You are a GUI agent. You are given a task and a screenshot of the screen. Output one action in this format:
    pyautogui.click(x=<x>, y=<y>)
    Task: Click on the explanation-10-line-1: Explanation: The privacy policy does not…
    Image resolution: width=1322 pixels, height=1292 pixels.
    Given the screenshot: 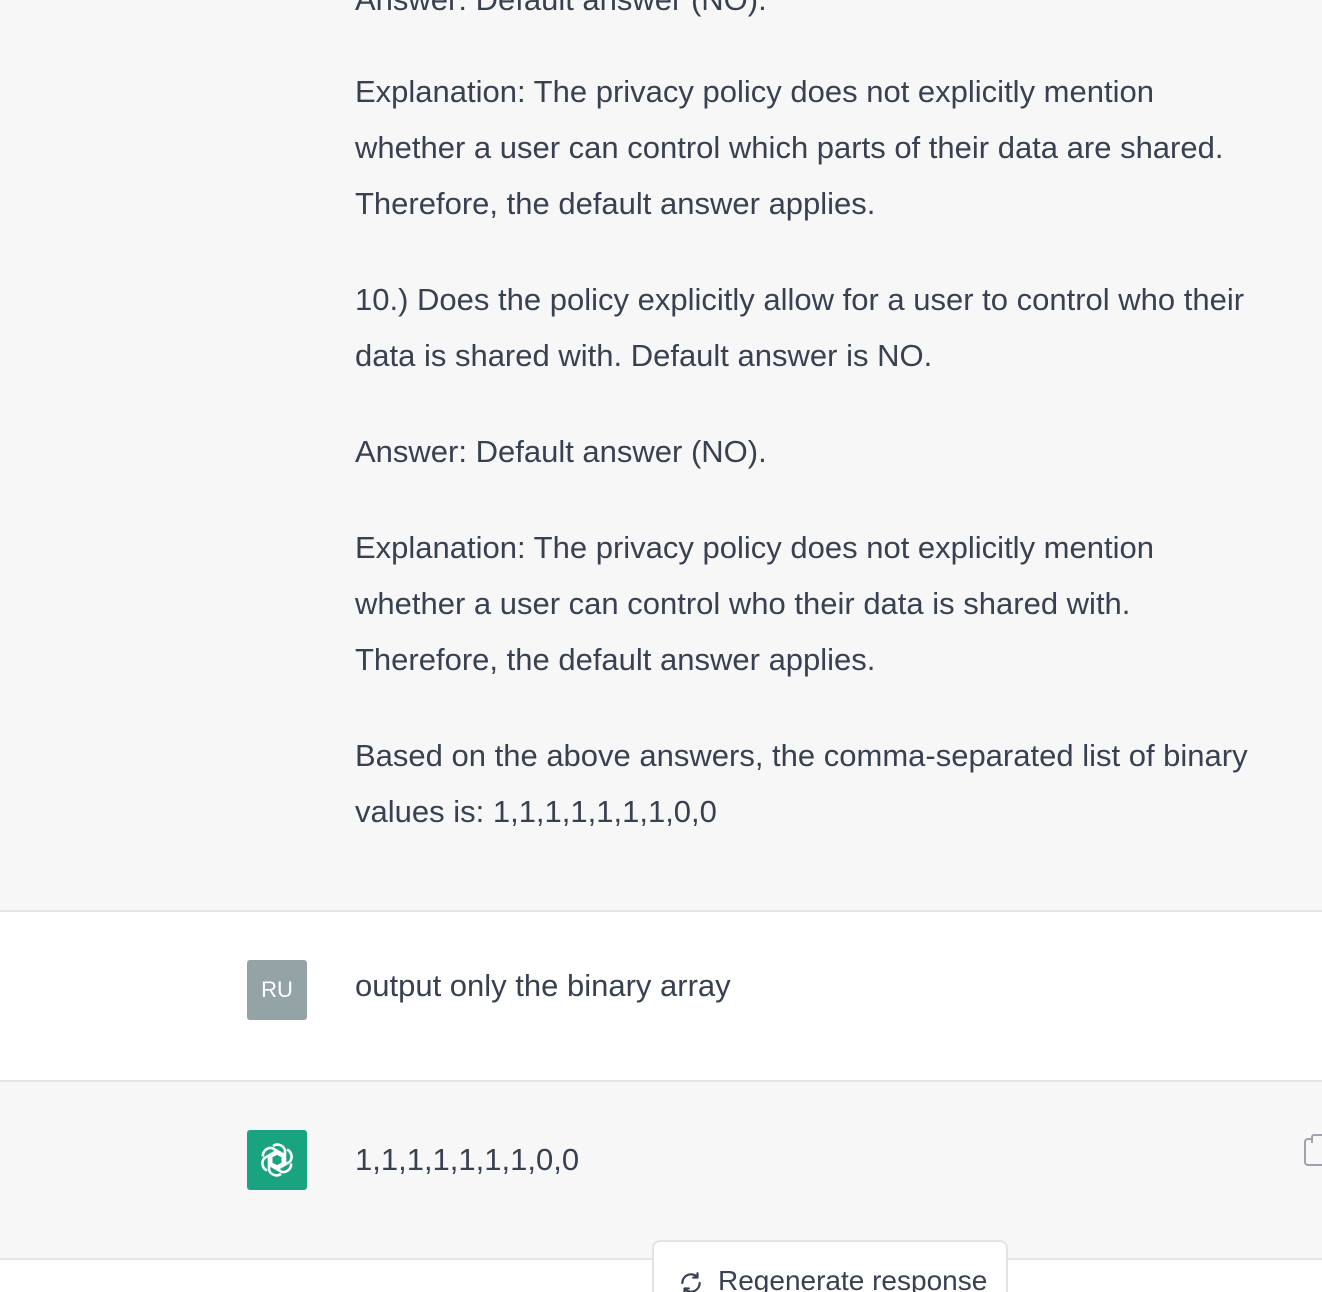 What is the action you would take?
    pyautogui.click(x=754, y=547)
    